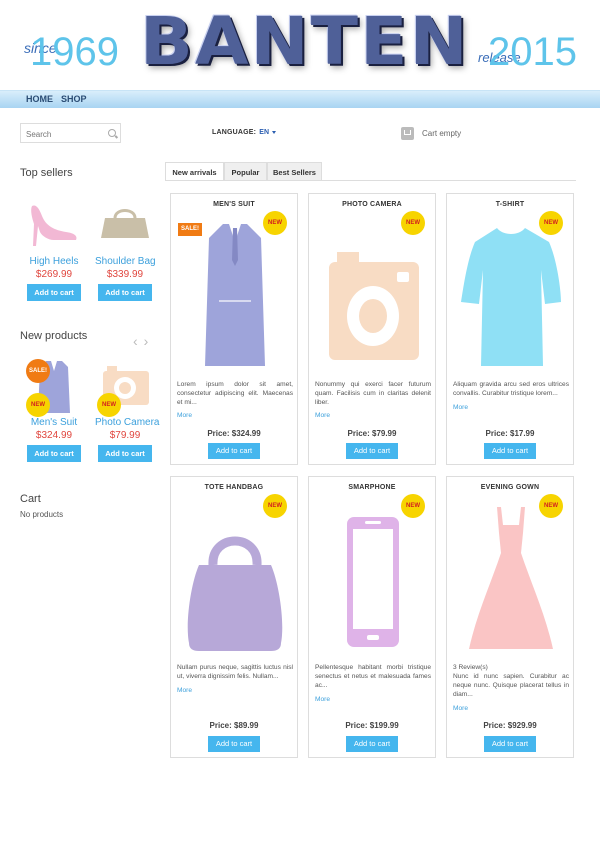 The height and width of the screenshot is (862, 600). What do you see at coordinates (125, 435) in the screenshot?
I see `product-price: $79.99` at bounding box center [125, 435].